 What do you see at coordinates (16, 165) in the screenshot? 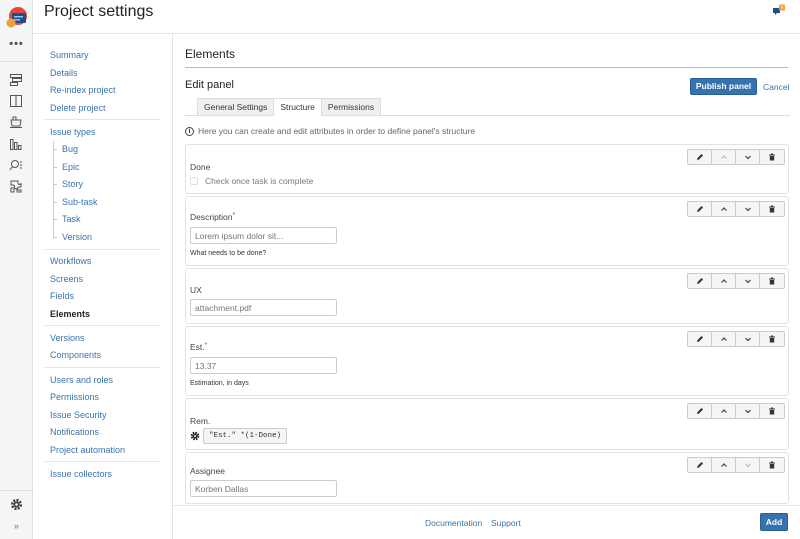
I see `issues-search-icon` at bounding box center [16, 165].